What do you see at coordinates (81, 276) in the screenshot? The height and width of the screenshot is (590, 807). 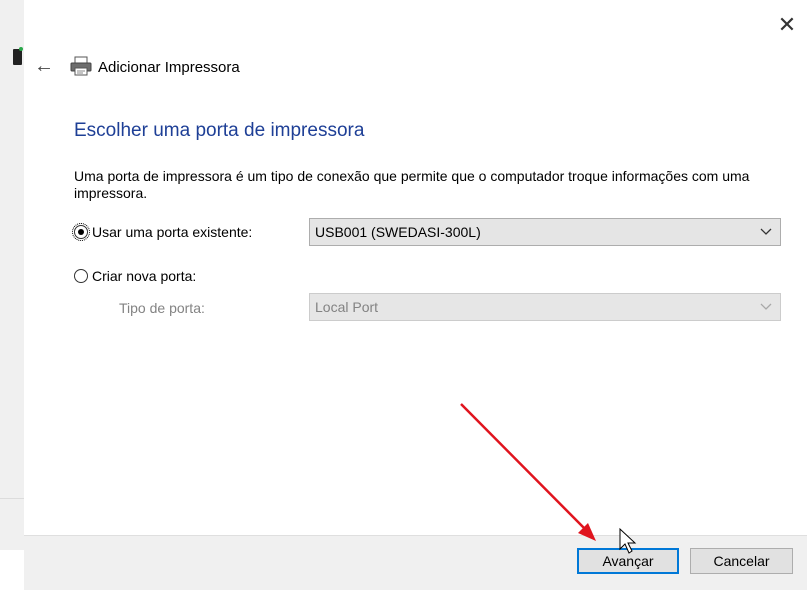 I see `new-port-radio` at bounding box center [81, 276].